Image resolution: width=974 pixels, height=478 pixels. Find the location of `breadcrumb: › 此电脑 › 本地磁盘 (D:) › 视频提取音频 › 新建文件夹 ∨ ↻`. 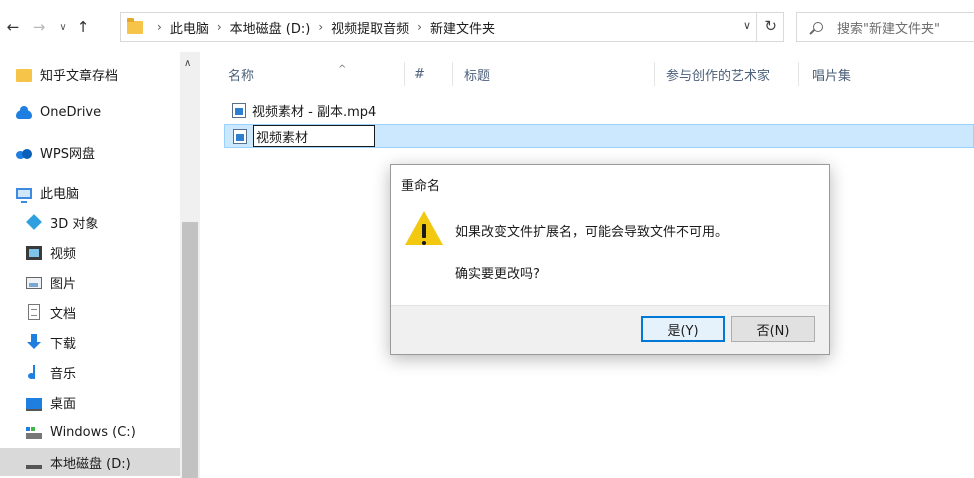

breadcrumb: › 此电脑 › 本地磁盘 (D:) › 视频提取音频 › 新建文件夹 ∨ ↻ is located at coordinates (452, 27).